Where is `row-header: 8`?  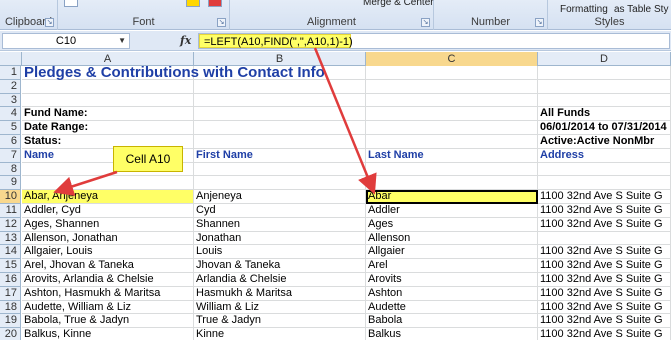
row-header: 8 is located at coordinates (10, 169).